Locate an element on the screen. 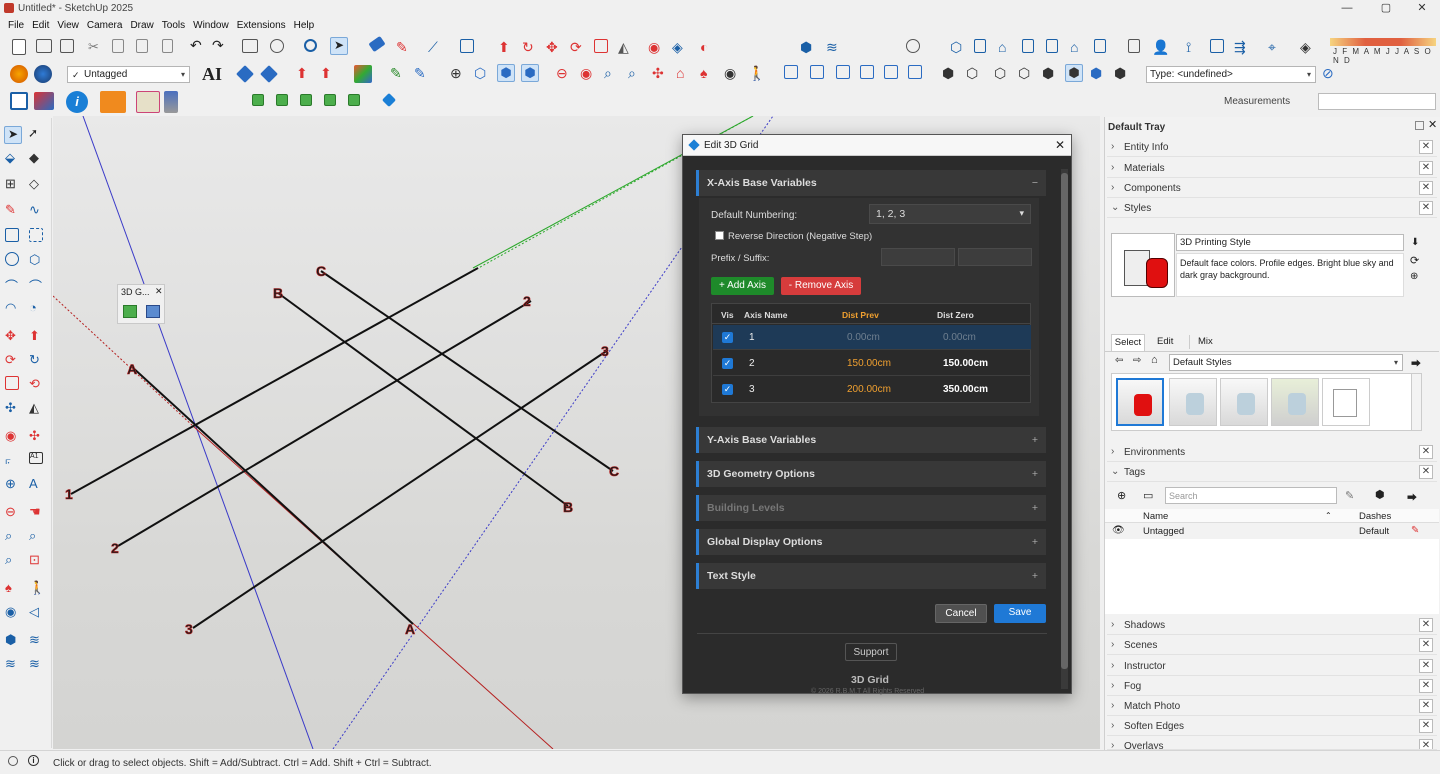 The image size is (1440, 774). menu-file: File is located at coordinates (16, 25).